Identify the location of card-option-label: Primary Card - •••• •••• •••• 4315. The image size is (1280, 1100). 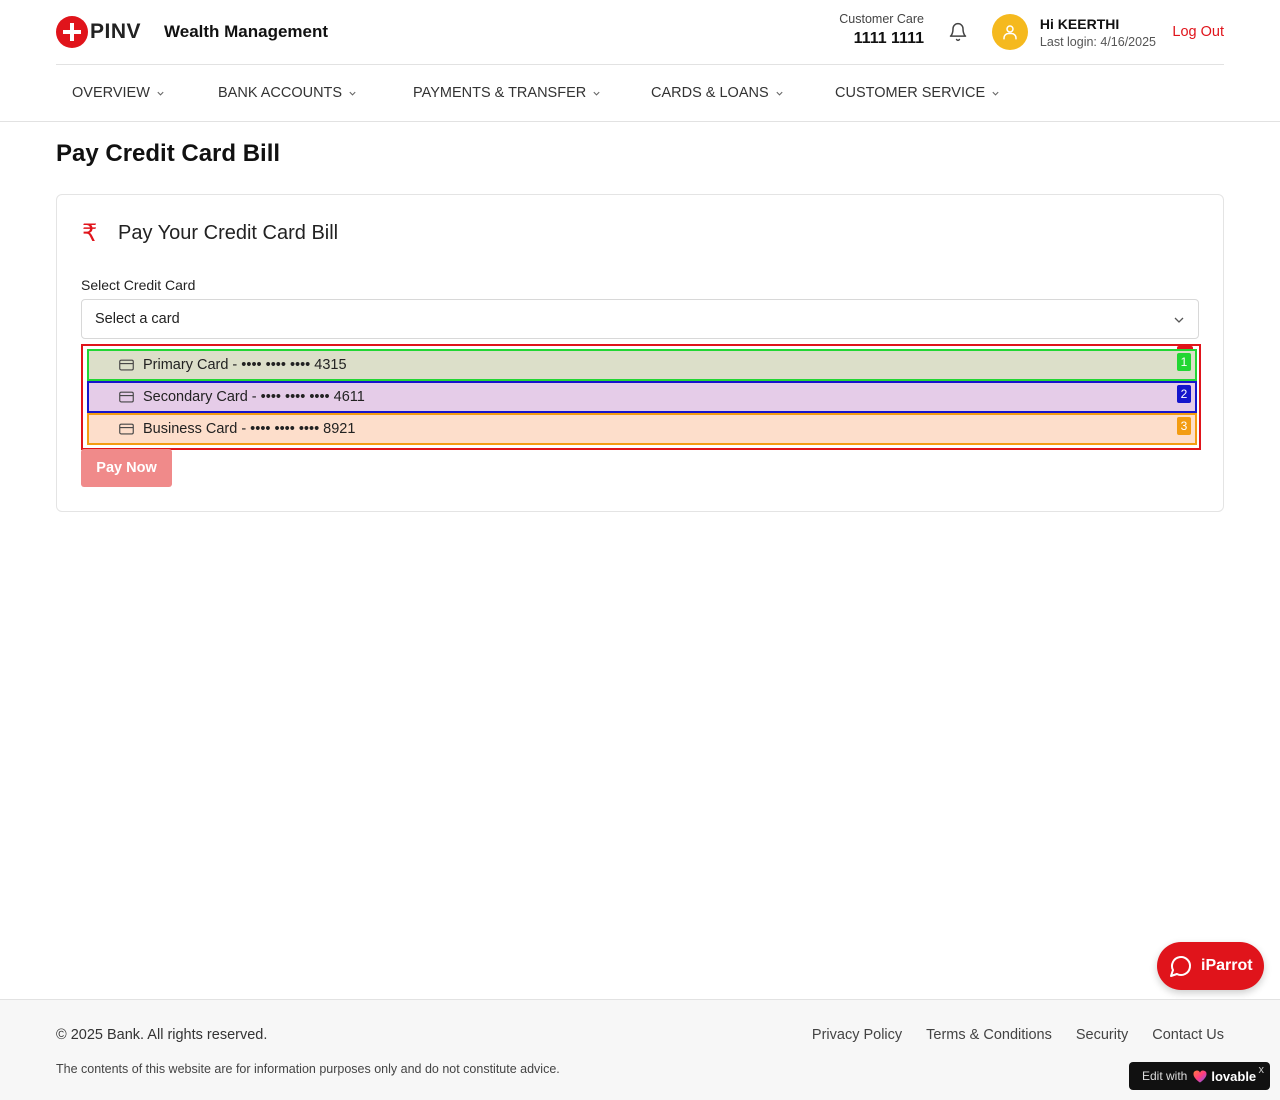
(245, 365).